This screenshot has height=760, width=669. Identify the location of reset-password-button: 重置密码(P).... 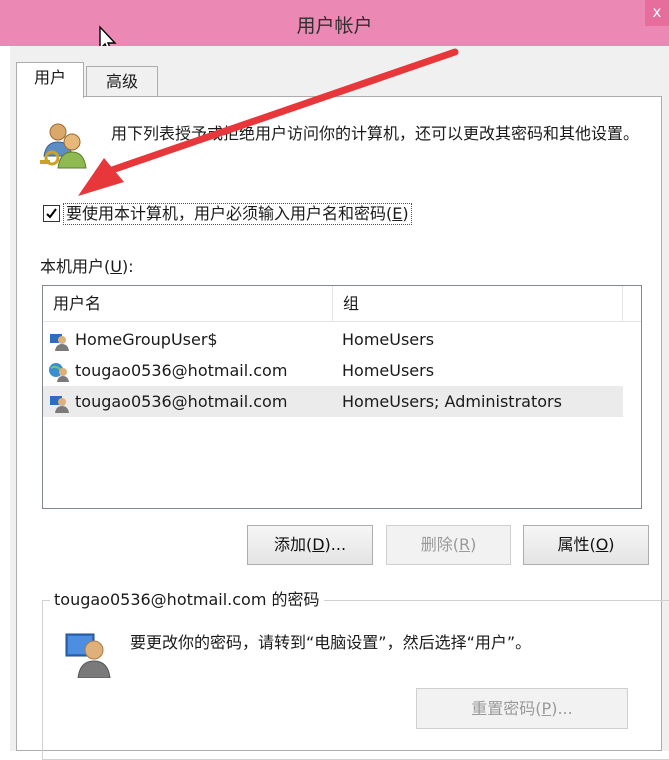
(522, 708).